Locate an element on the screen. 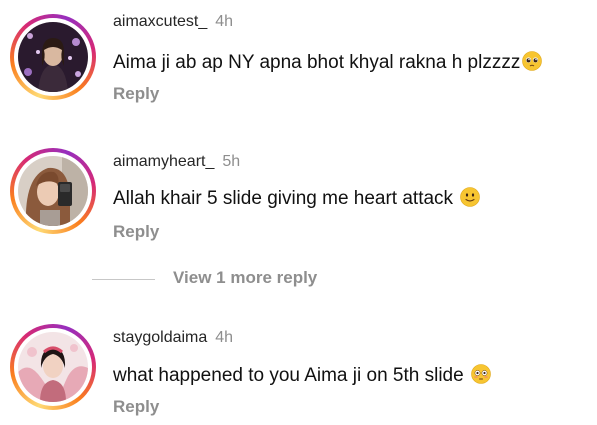 This screenshot has width=597, height=425. view-more-replies-button: View 1 more reply is located at coordinates (245, 278).